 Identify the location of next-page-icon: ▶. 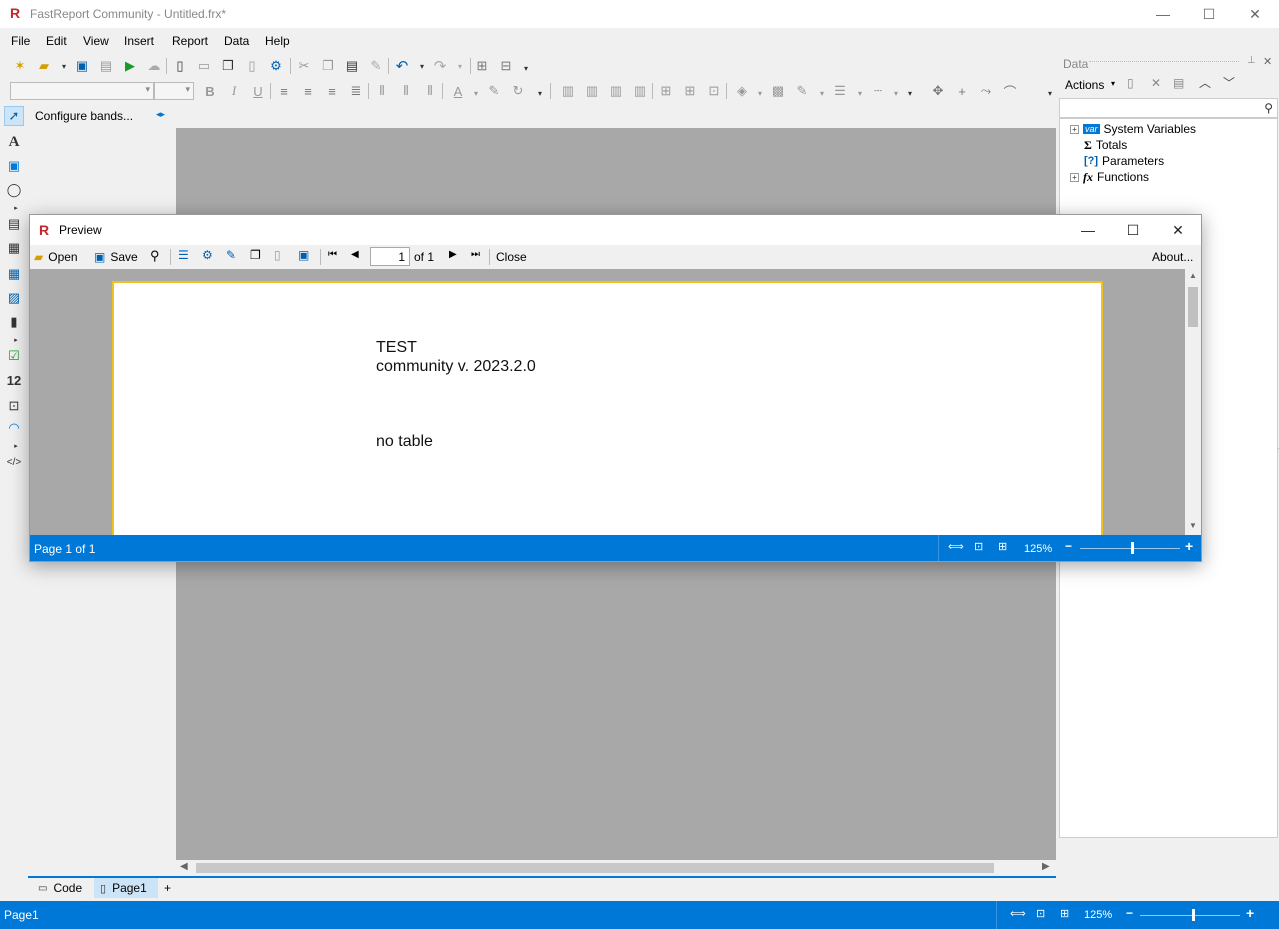
(453, 254).